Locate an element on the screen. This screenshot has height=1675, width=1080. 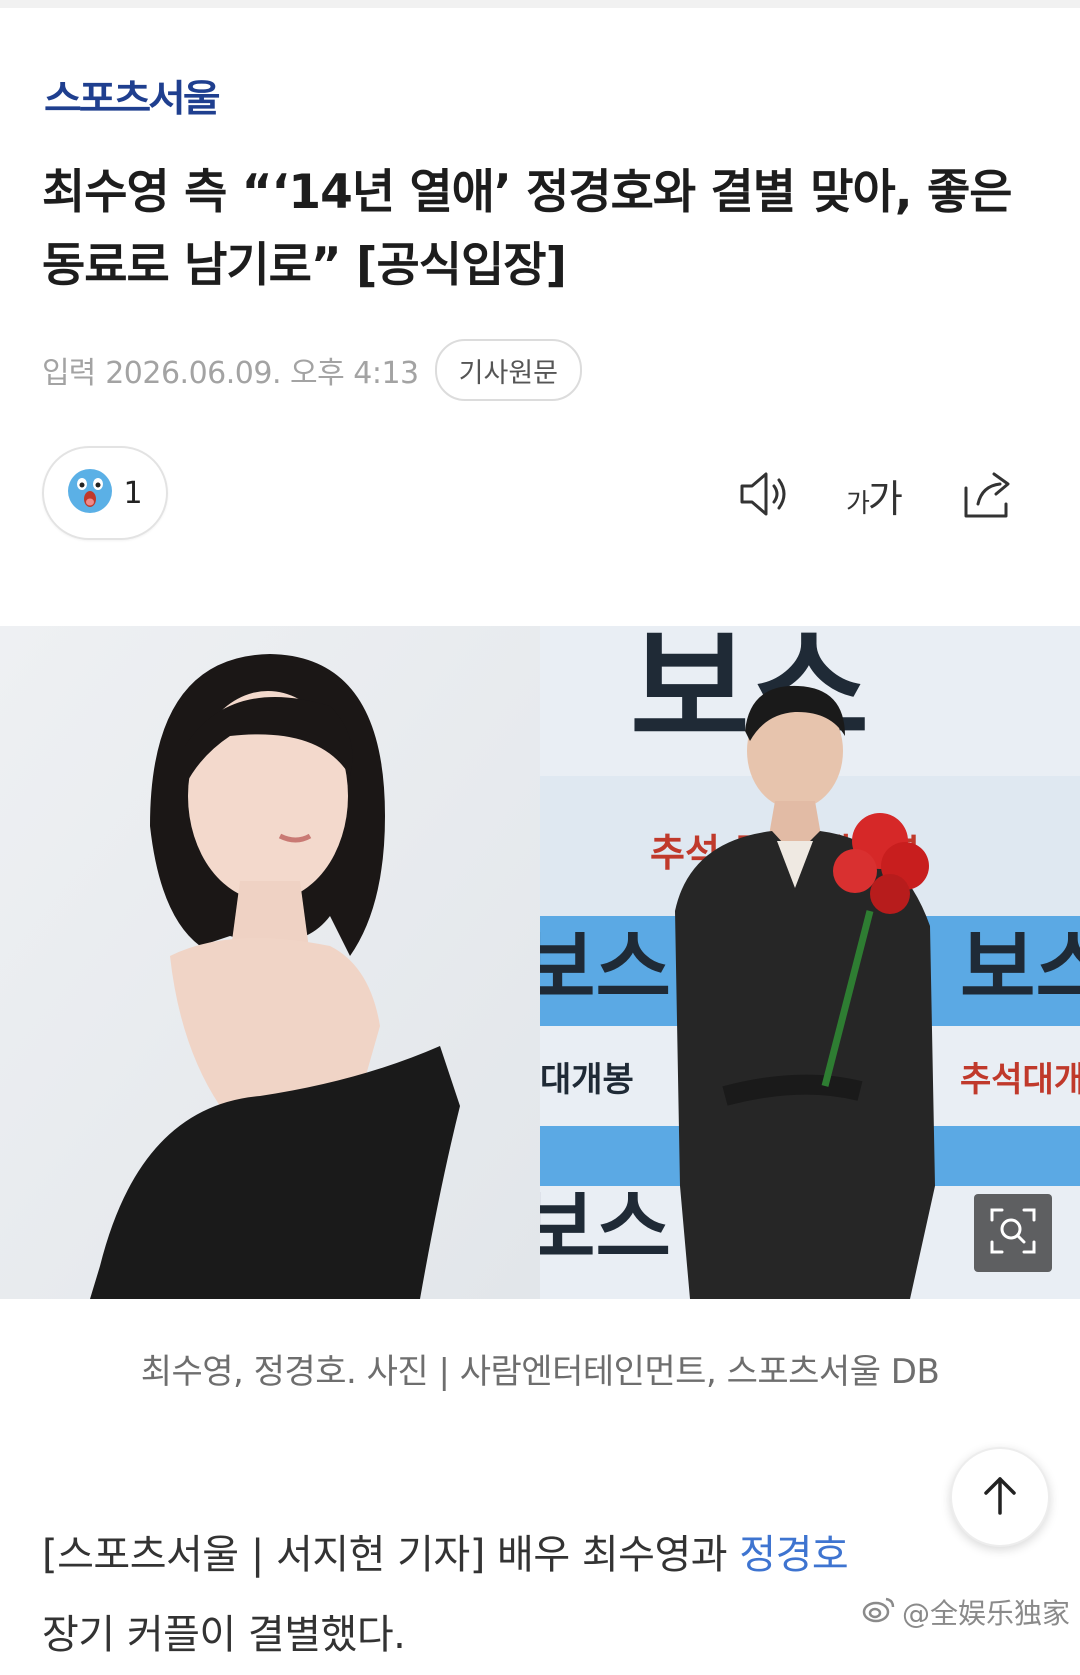
person-link: 정경호 is located at coordinates (793, 1555).